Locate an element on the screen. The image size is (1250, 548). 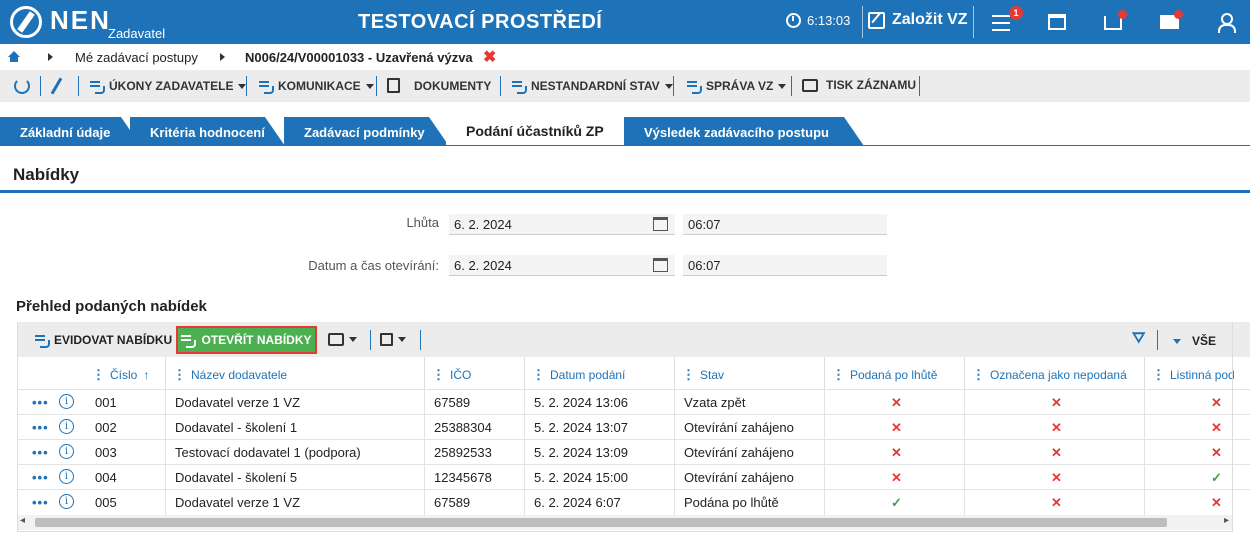
tab-zakladni-udaje: Základní údaje is located at coordinates (70, 131).